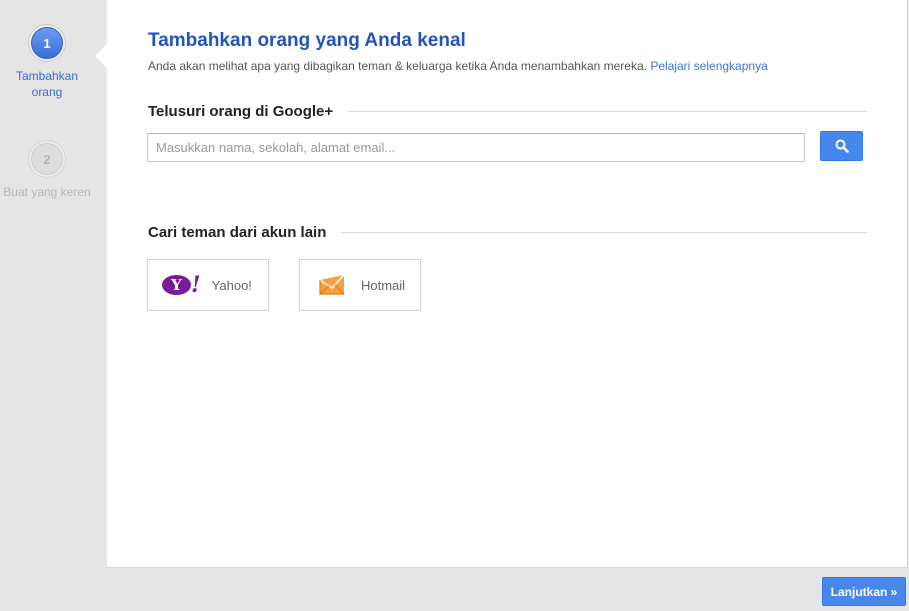 This screenshot has height=611, width=909. I want to click on provider-label: Yahoo!, so click(231, 285).